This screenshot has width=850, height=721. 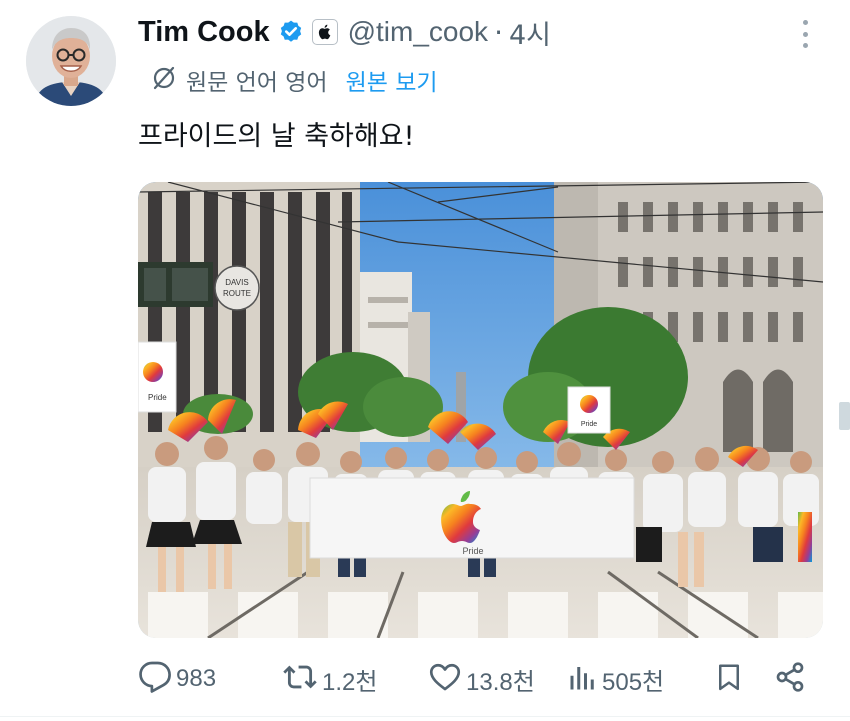 What do you see at coordinates (344, 32) in the screenshot?
I see `tweet-header: Tim Cook @tim_cook · 4시` at bounding box center [344, 32].